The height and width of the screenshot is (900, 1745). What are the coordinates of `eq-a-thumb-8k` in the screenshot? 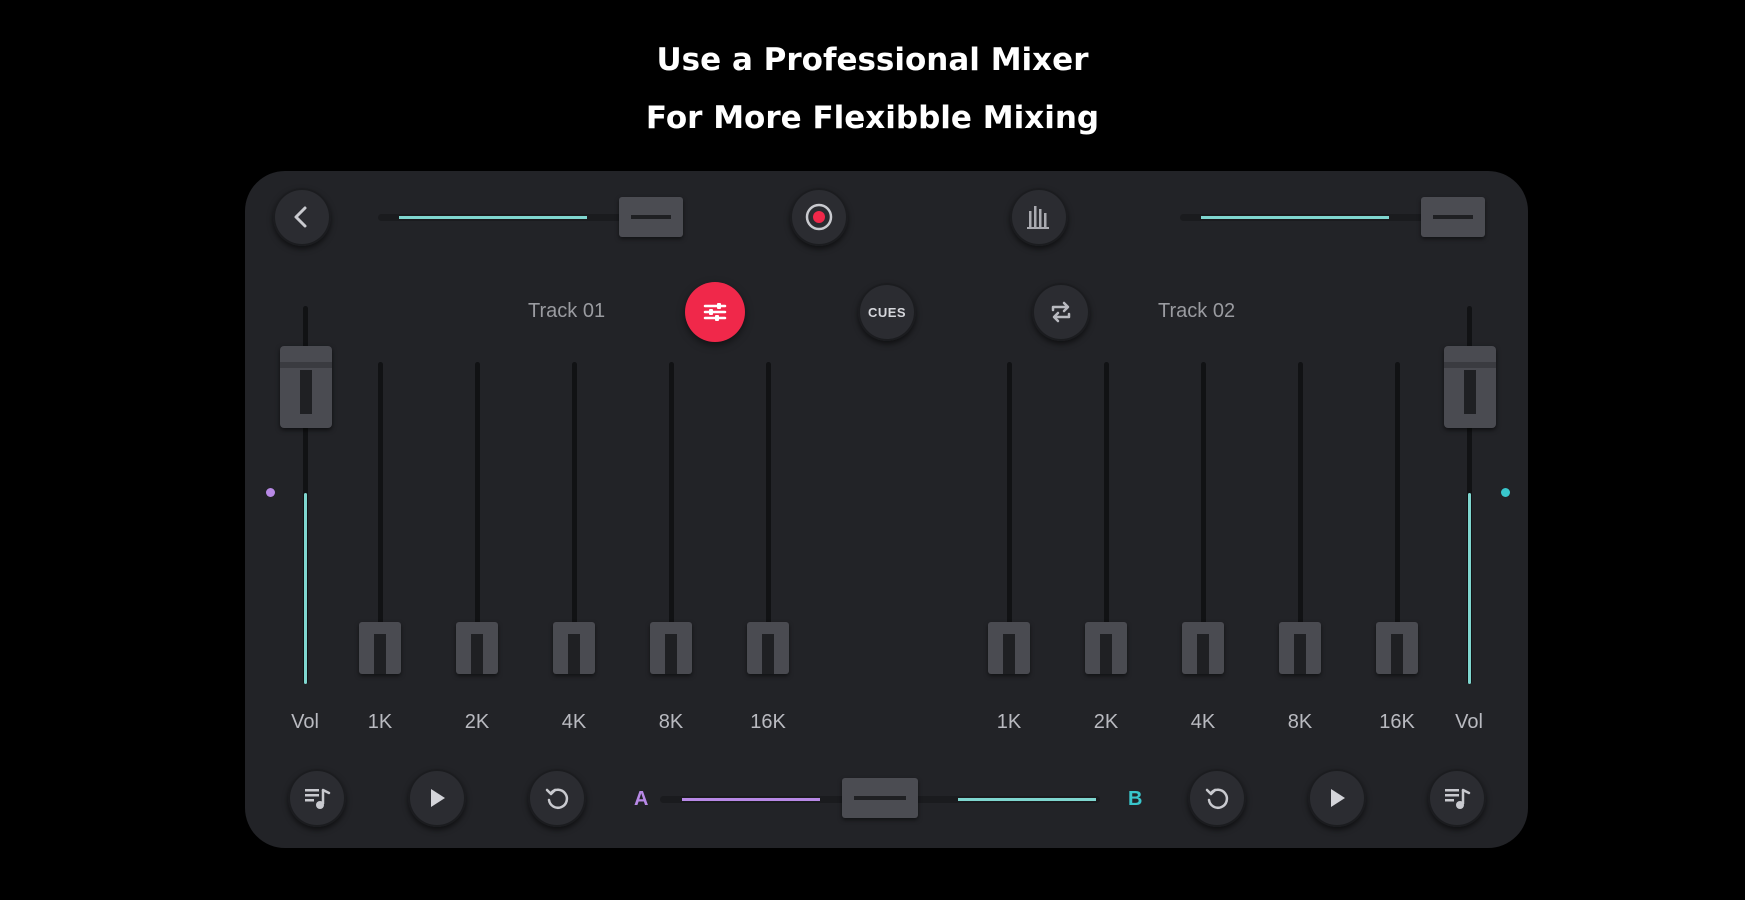 It's located at (671, 648).